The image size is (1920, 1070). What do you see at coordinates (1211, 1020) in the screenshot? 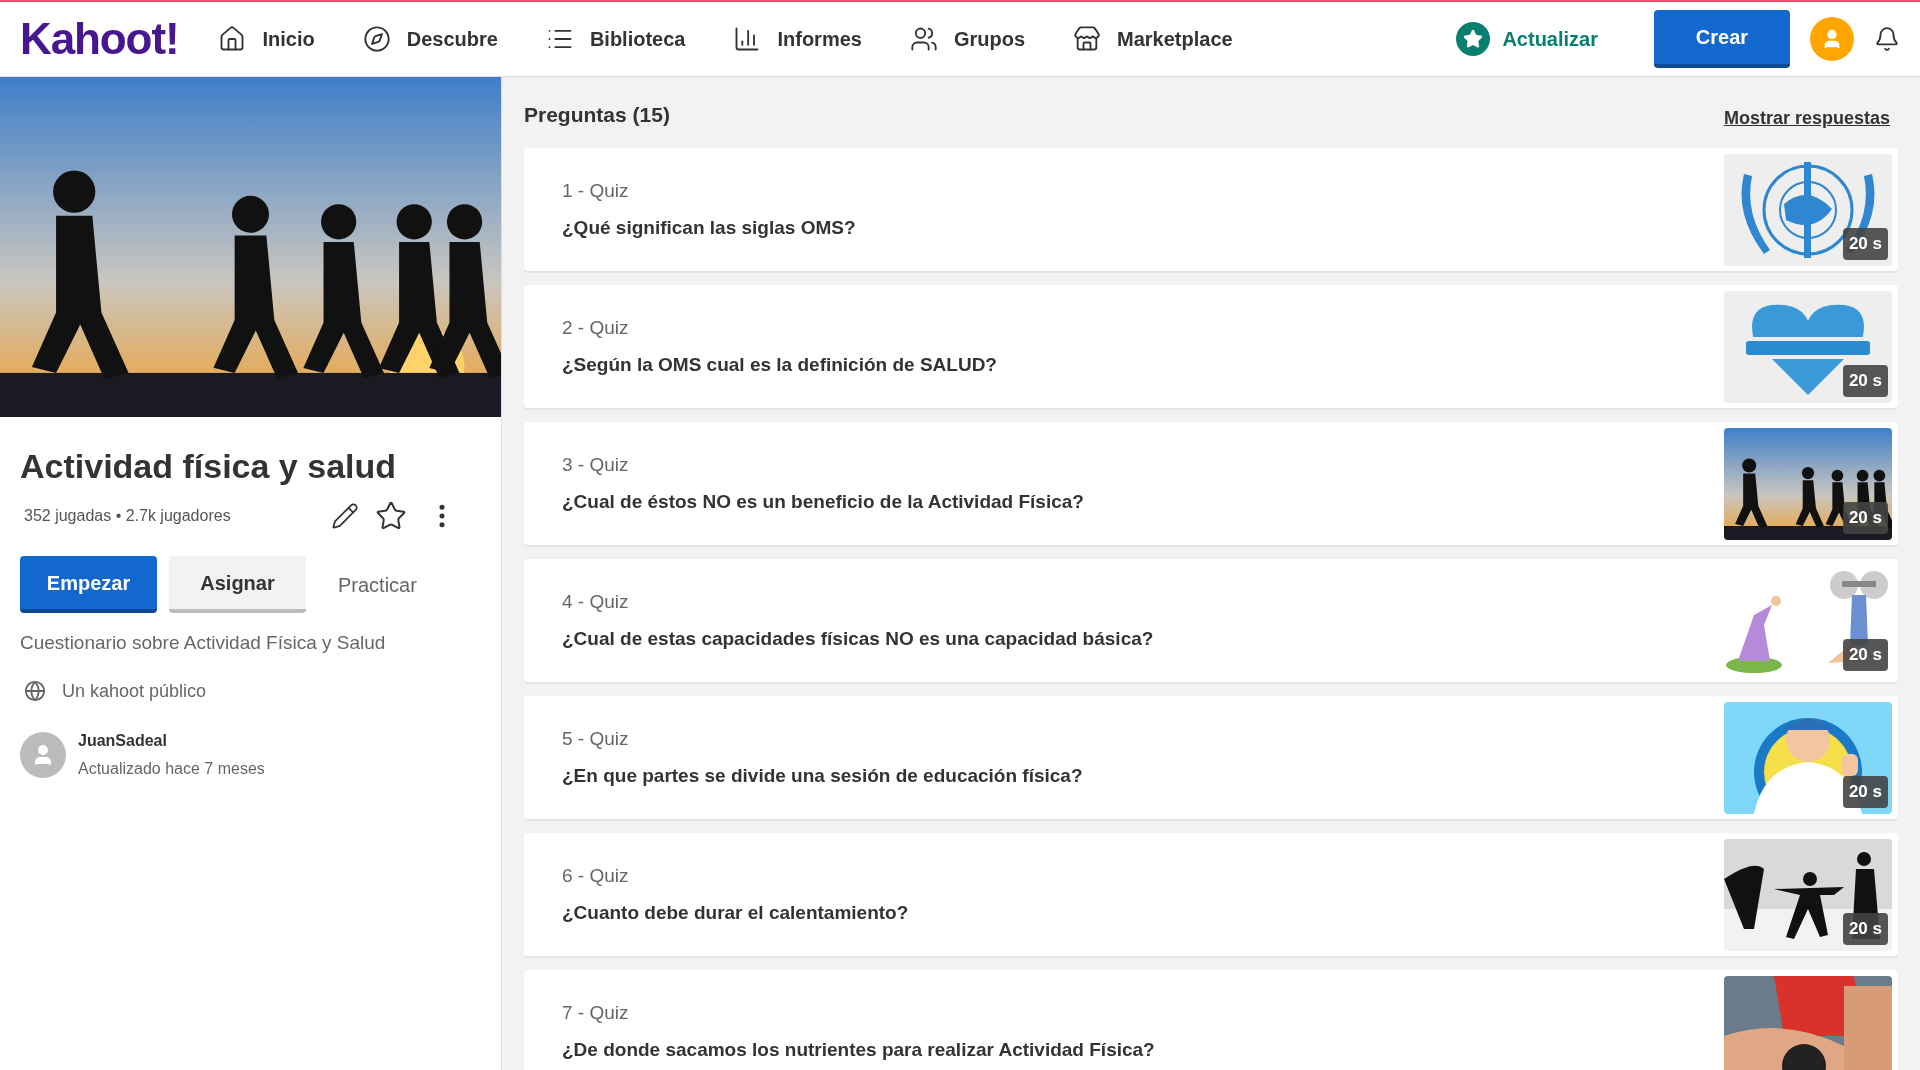
I see `question-card: 7 - Quiz ¿De donde sacamos los nutrientes para realizar Actividad Física?` at bounding box center [1211, 1020].